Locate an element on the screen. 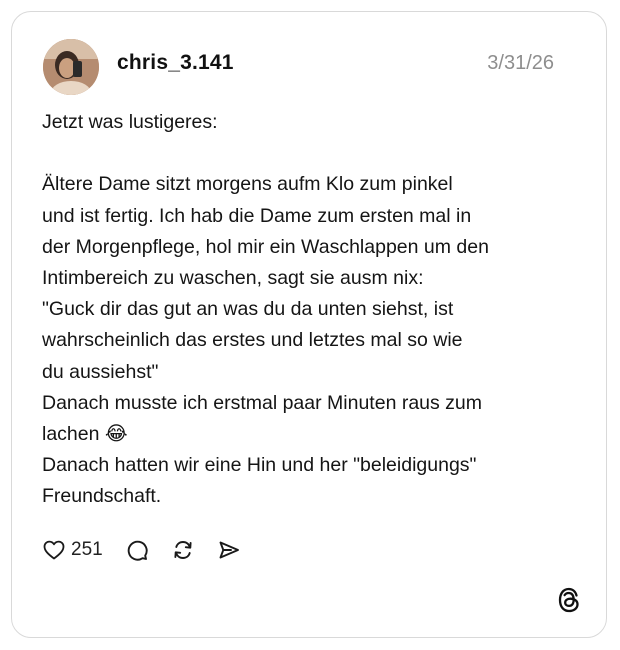 This screenshot has width=620, height=650. share-button is located at coordinates (229, 550).